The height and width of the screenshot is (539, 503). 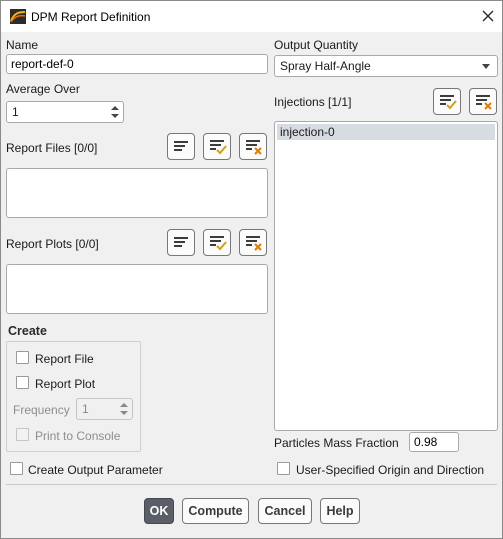 What do you see at coordinates (386, 66) in the screenshot?
I see `output-quantity-dropdown: Spray Half-Angle` at bounding box center [386, 66].